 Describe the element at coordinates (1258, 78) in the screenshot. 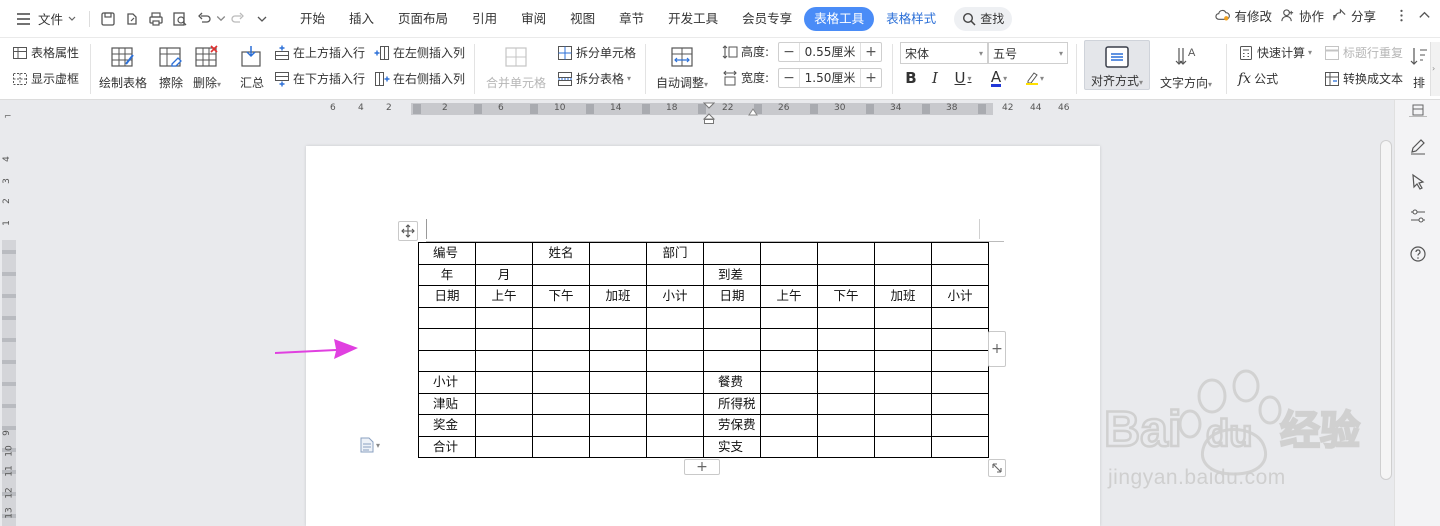

I see `formula-button: fx 公式` at that location.